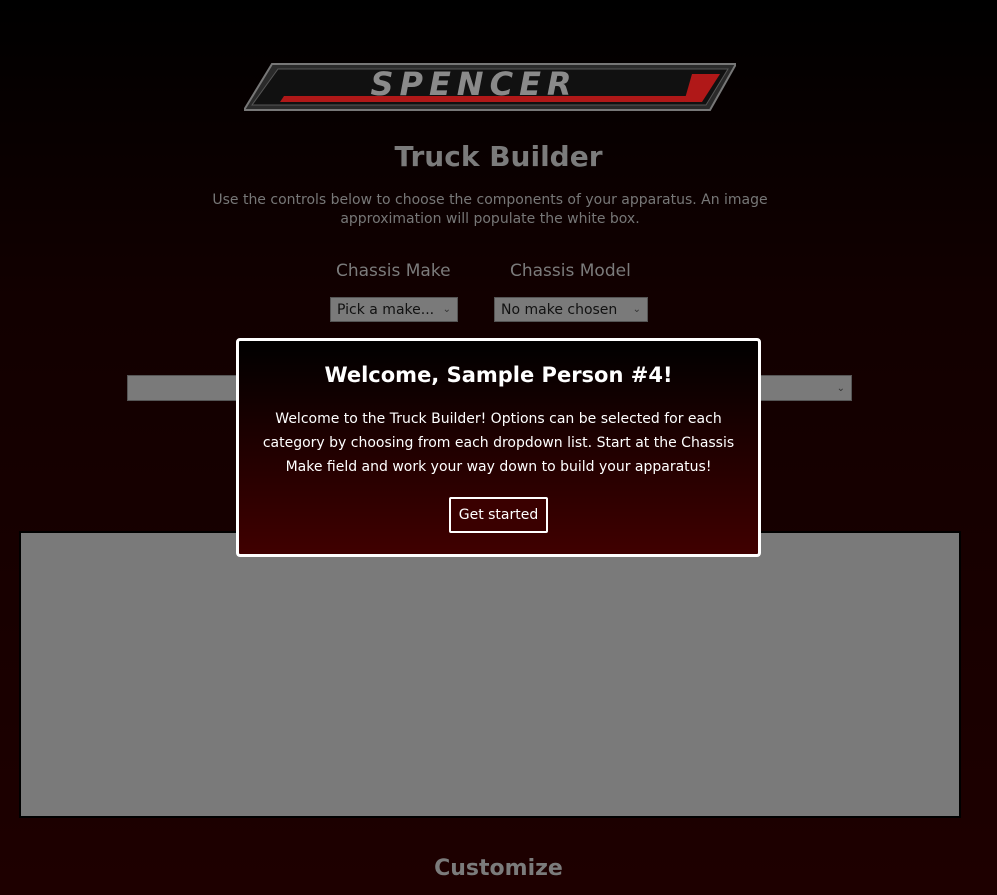 Image resolution: width=997 pixels, height=895 pixels. I want to click on page-title: Truck Builder, so click(498, 156).